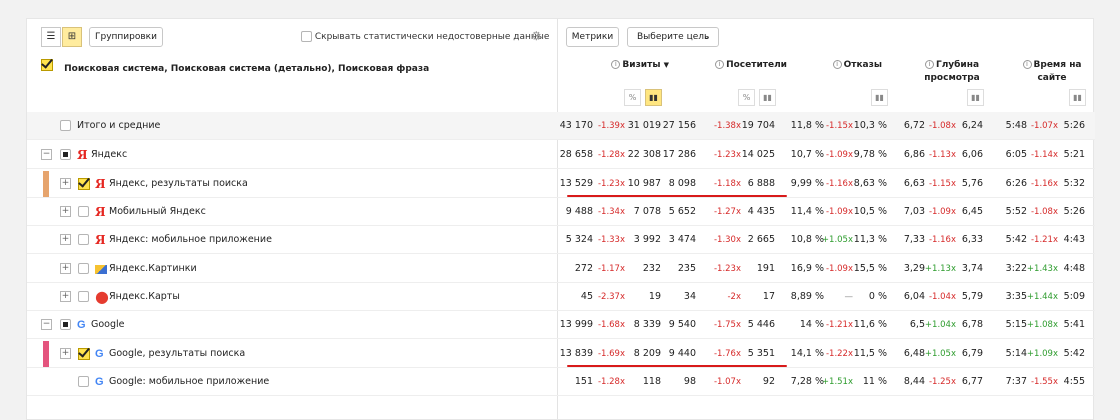 The height and width of the screenshot is (420, 1120). Describe the element at coordinates (972, 324) in the screenshot. I see `cell-depth-c: 6,78` at that location.